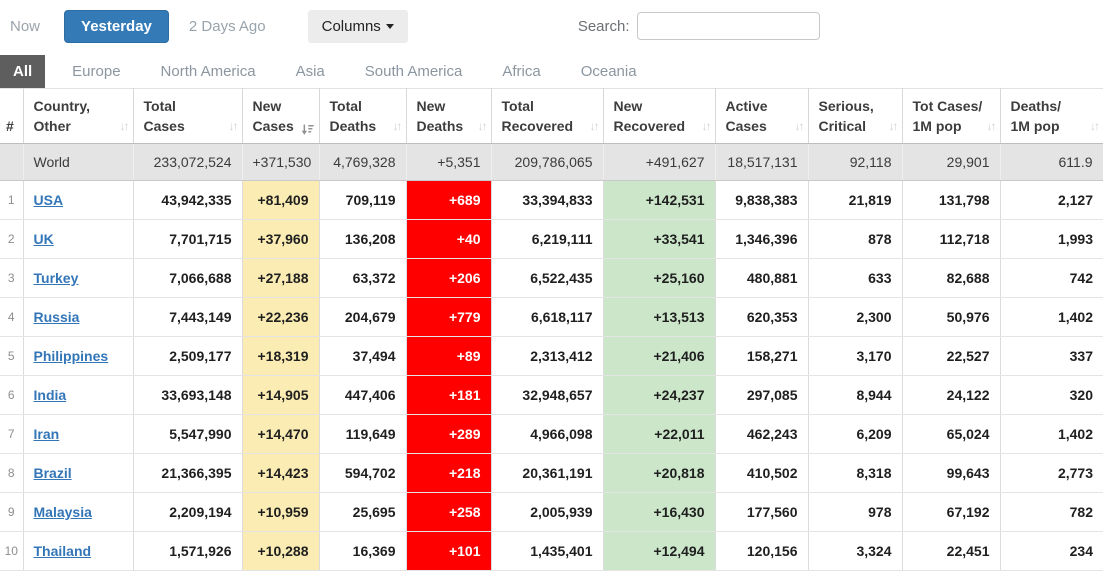  Describe the element at coordinates (363, 551) in the screenshot. I see `cell-total-deaths: 16,369` at that location.